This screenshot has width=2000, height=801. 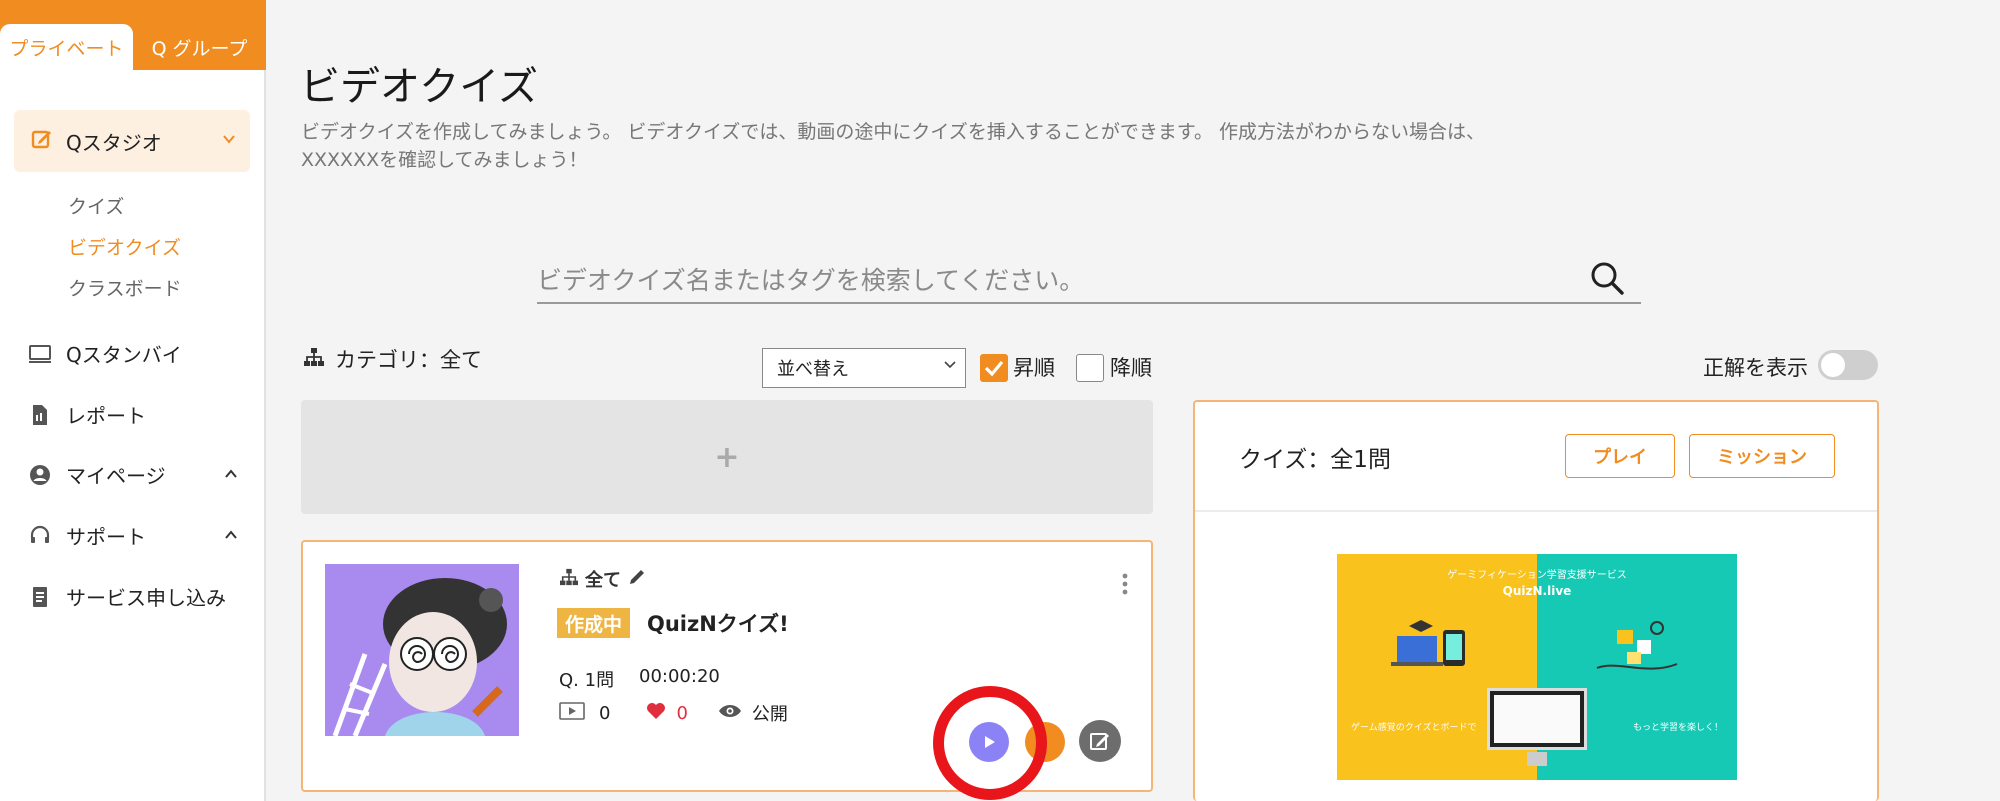 I want to click on preview-header: ゲーミフィケーション学習支援サービス, so click(x=1537, y=575).